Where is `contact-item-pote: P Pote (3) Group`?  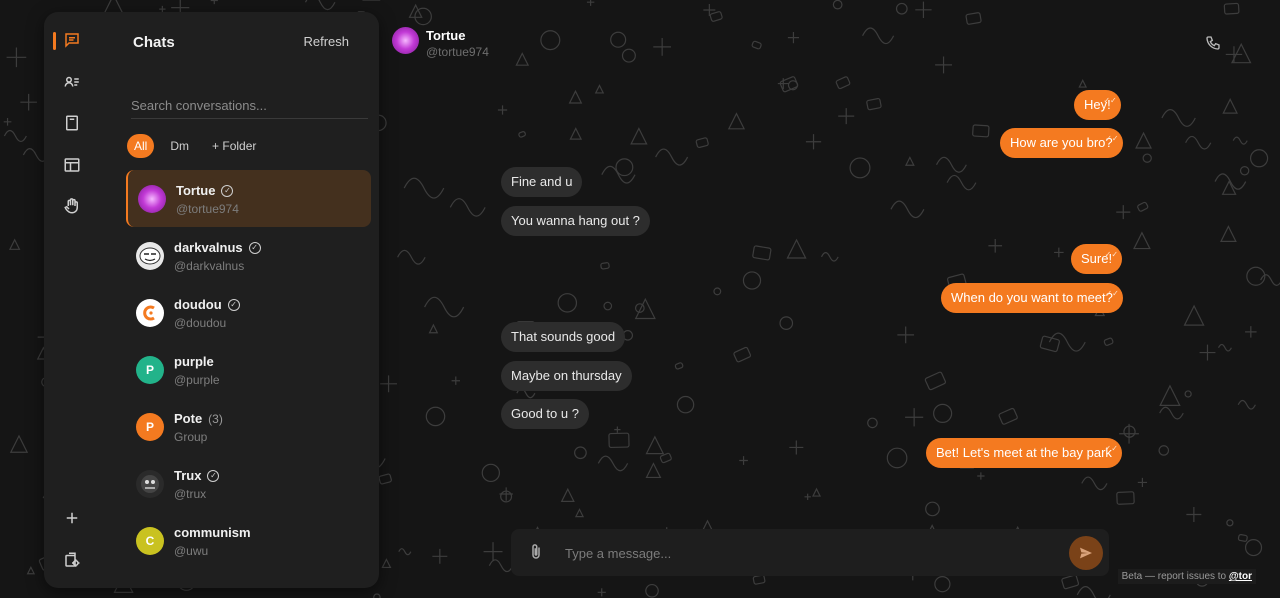 contact-item-pote: P Pote (3) Group is located at coordinates (248, 426).